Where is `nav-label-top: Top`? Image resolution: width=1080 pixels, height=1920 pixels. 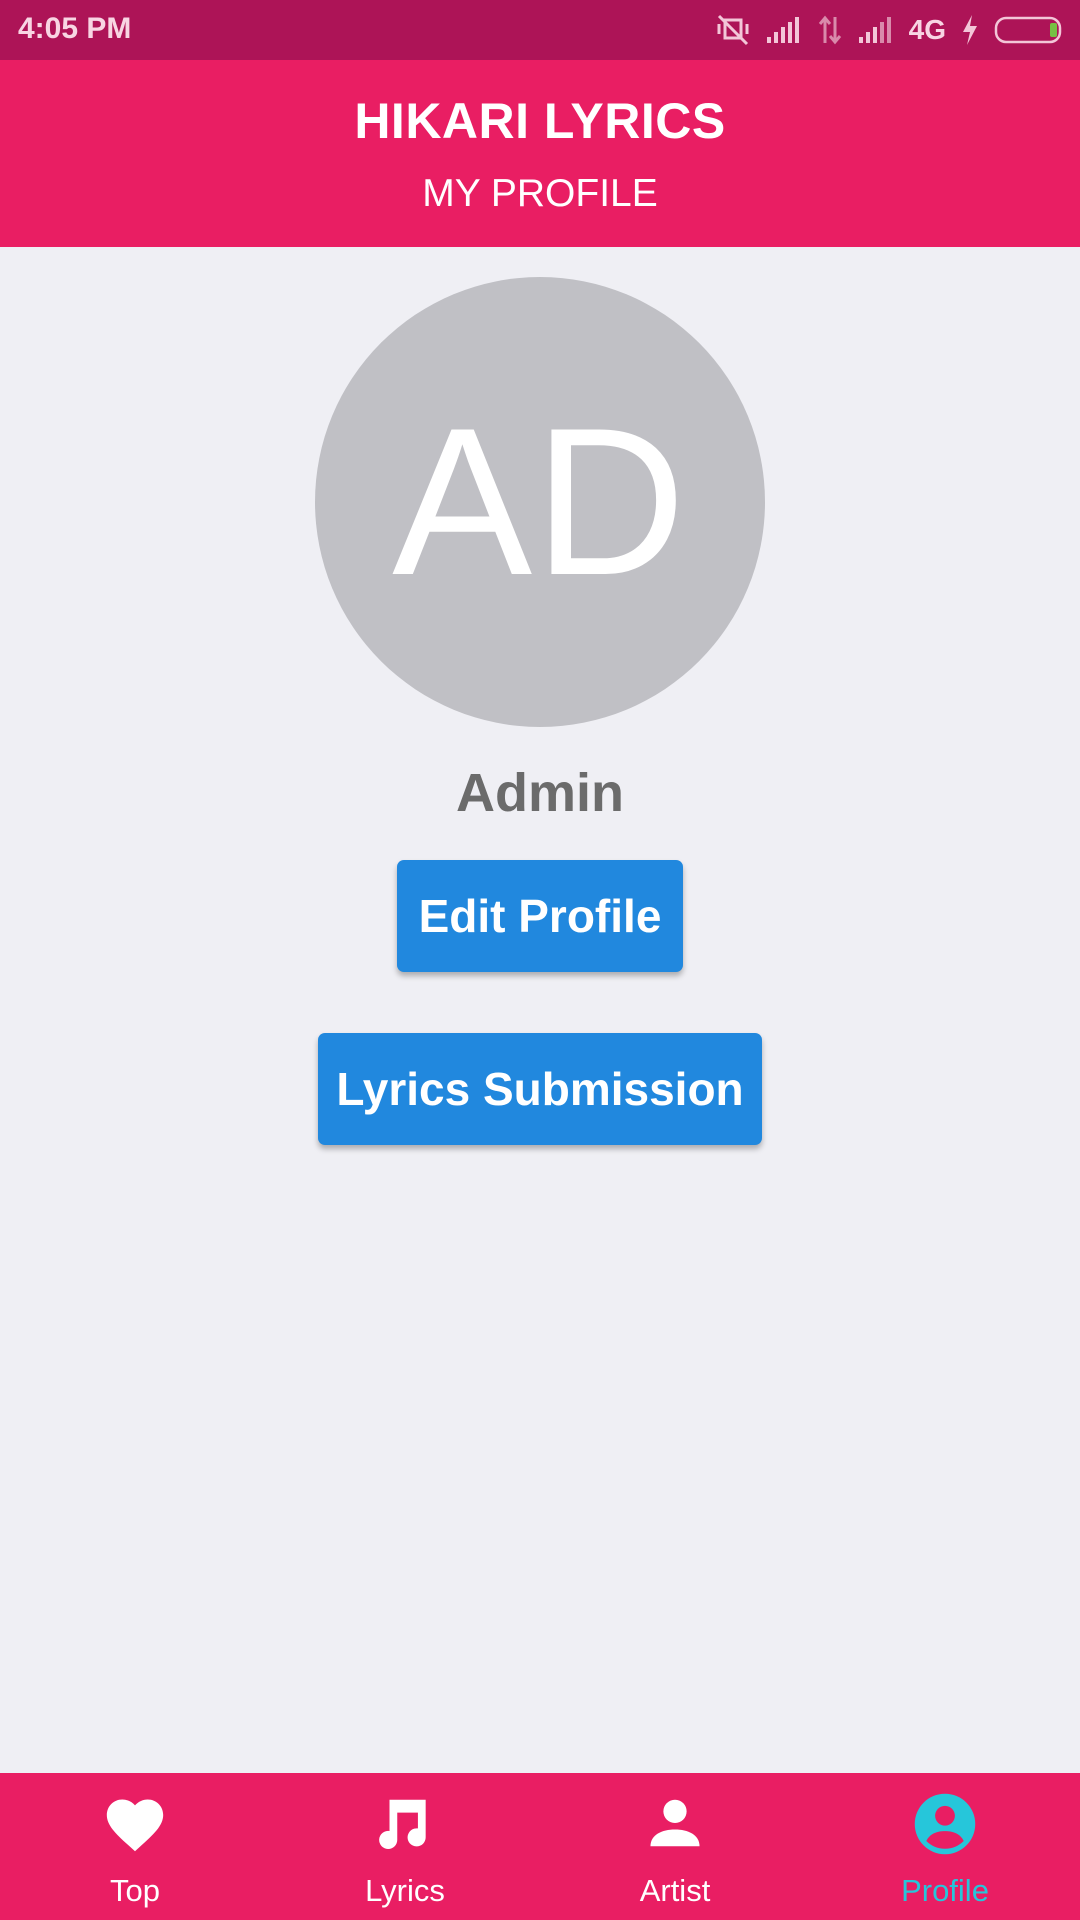
nav-label-top: Top is located at coordinates (135, 1890).